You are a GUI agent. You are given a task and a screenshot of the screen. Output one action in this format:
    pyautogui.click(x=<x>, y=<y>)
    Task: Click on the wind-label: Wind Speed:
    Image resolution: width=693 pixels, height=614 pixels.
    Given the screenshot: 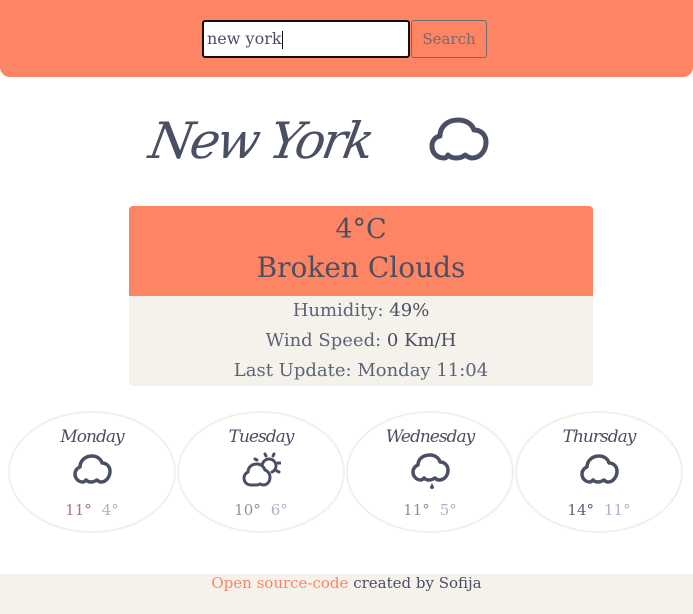 What is the action you would take?
    pyautogui.click(x=323, y=340)
    